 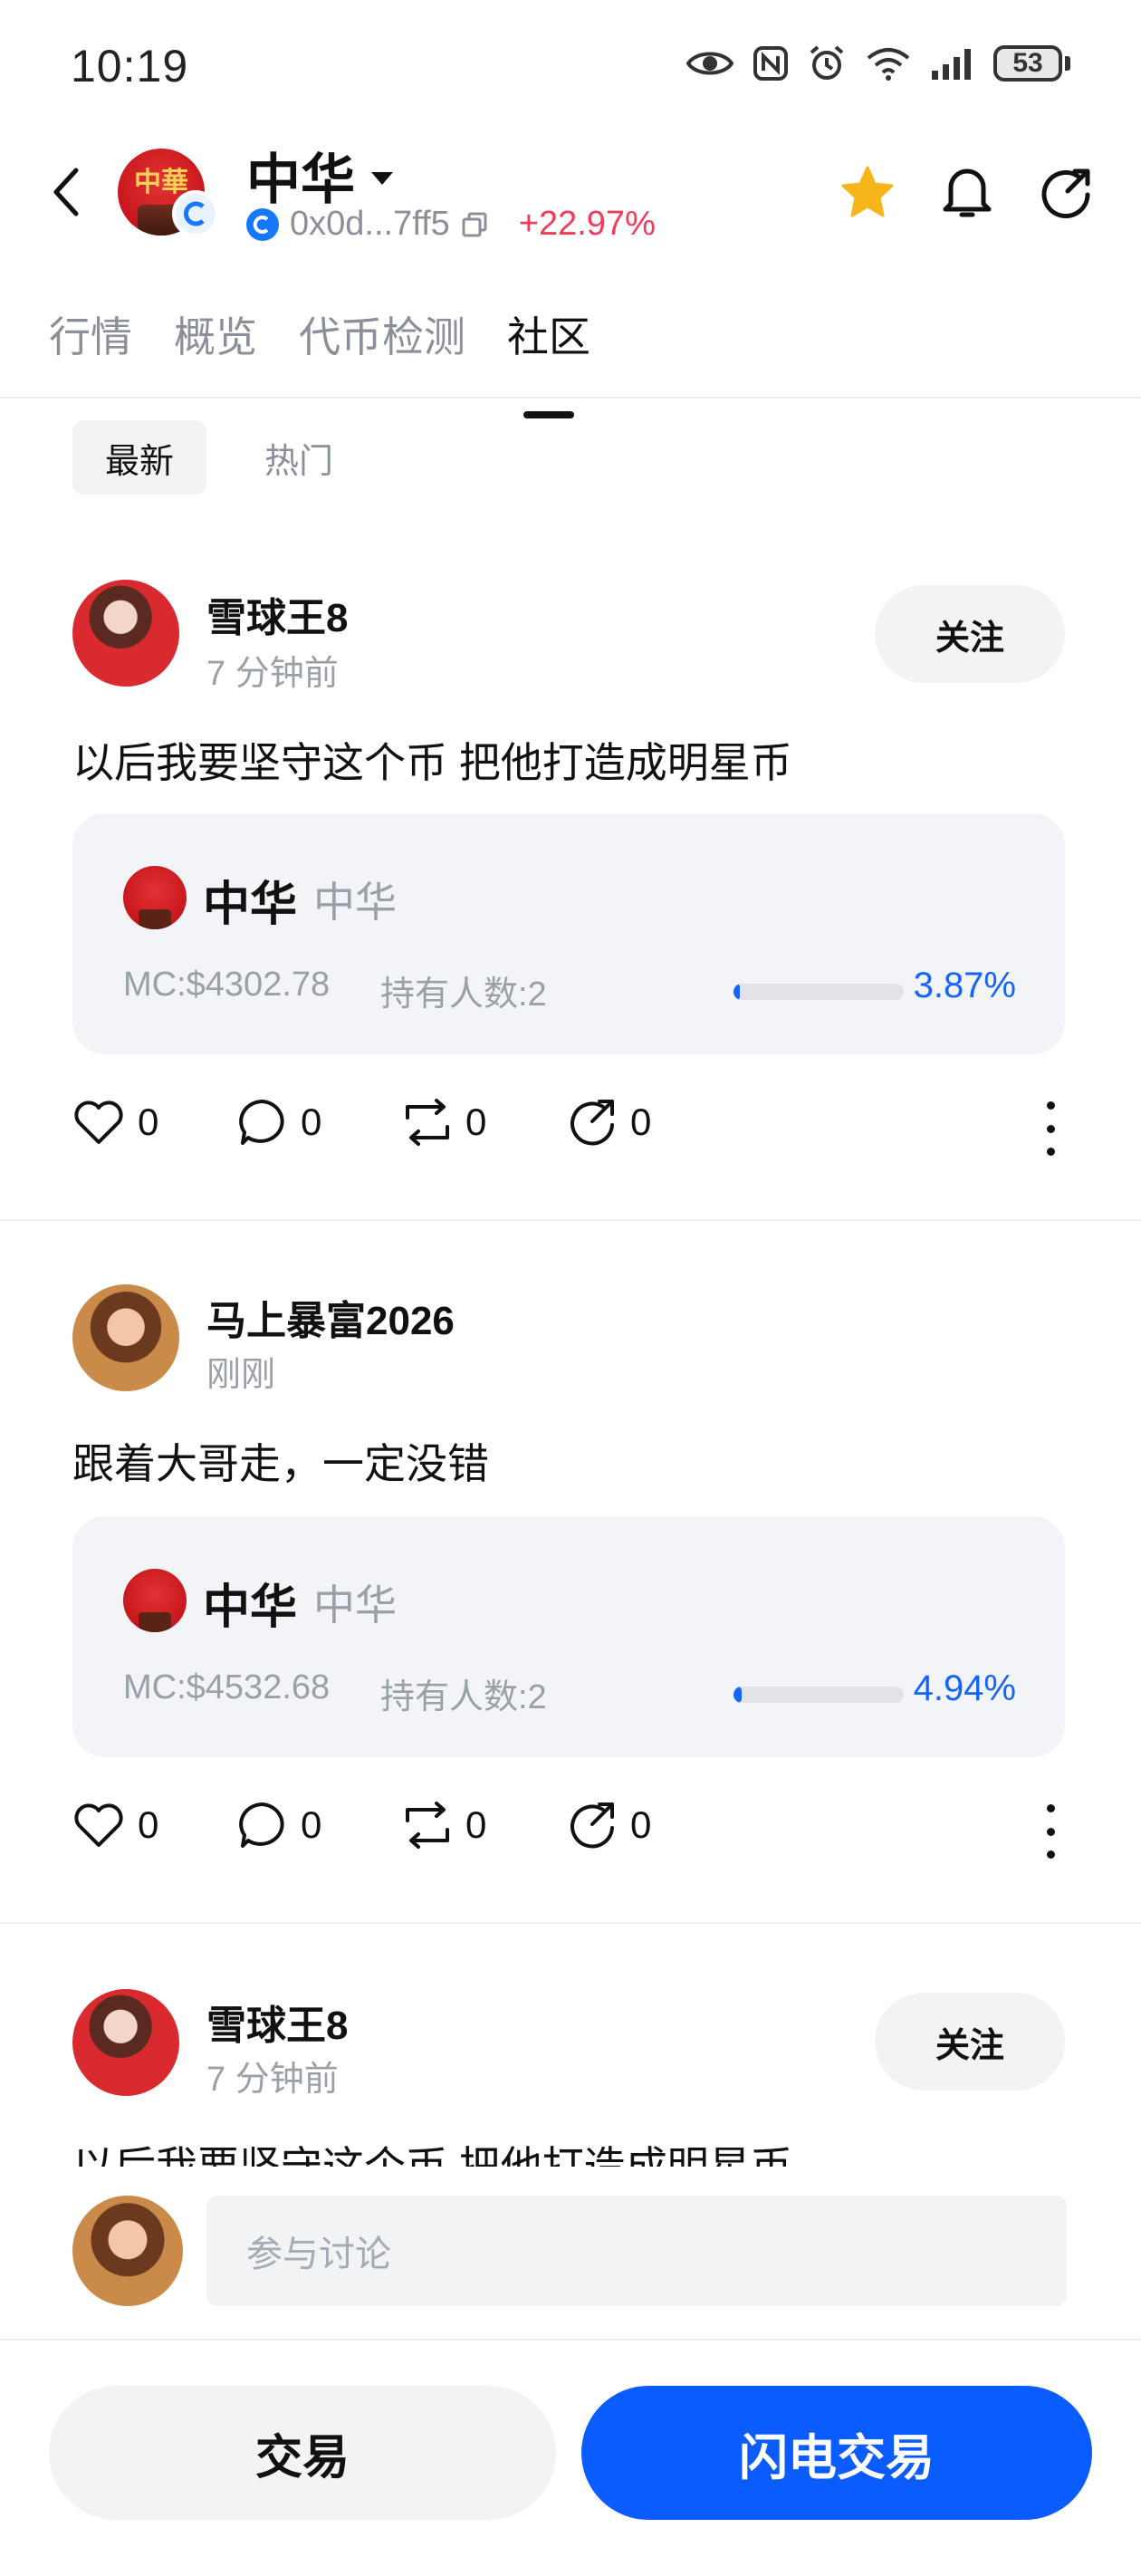 I want to click on chain-icon, so click(x=263, y=224).